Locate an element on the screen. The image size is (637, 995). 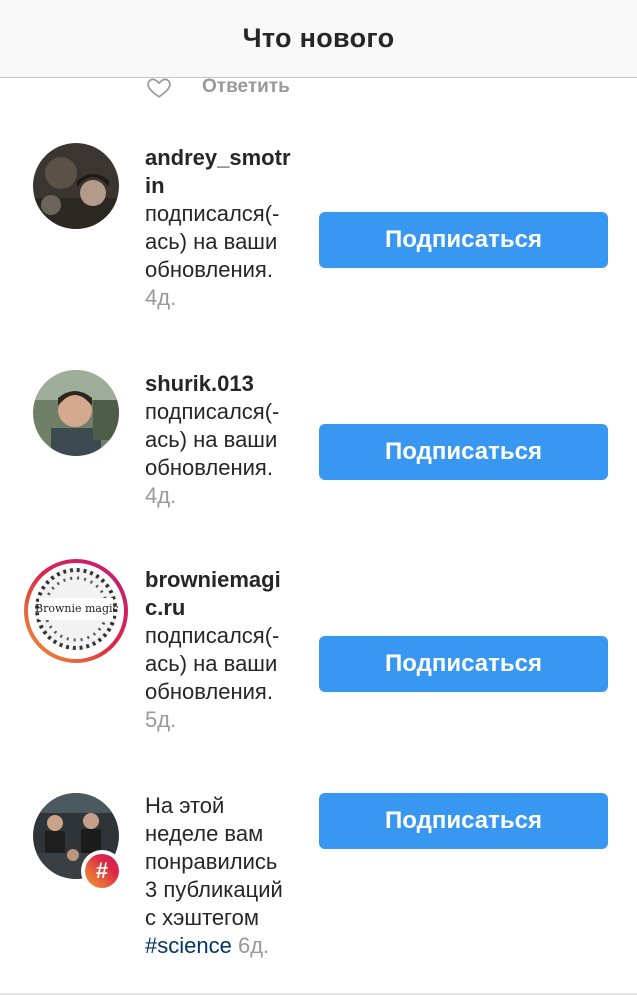
reply-button: Ответить is located at coordinates (246, 87).